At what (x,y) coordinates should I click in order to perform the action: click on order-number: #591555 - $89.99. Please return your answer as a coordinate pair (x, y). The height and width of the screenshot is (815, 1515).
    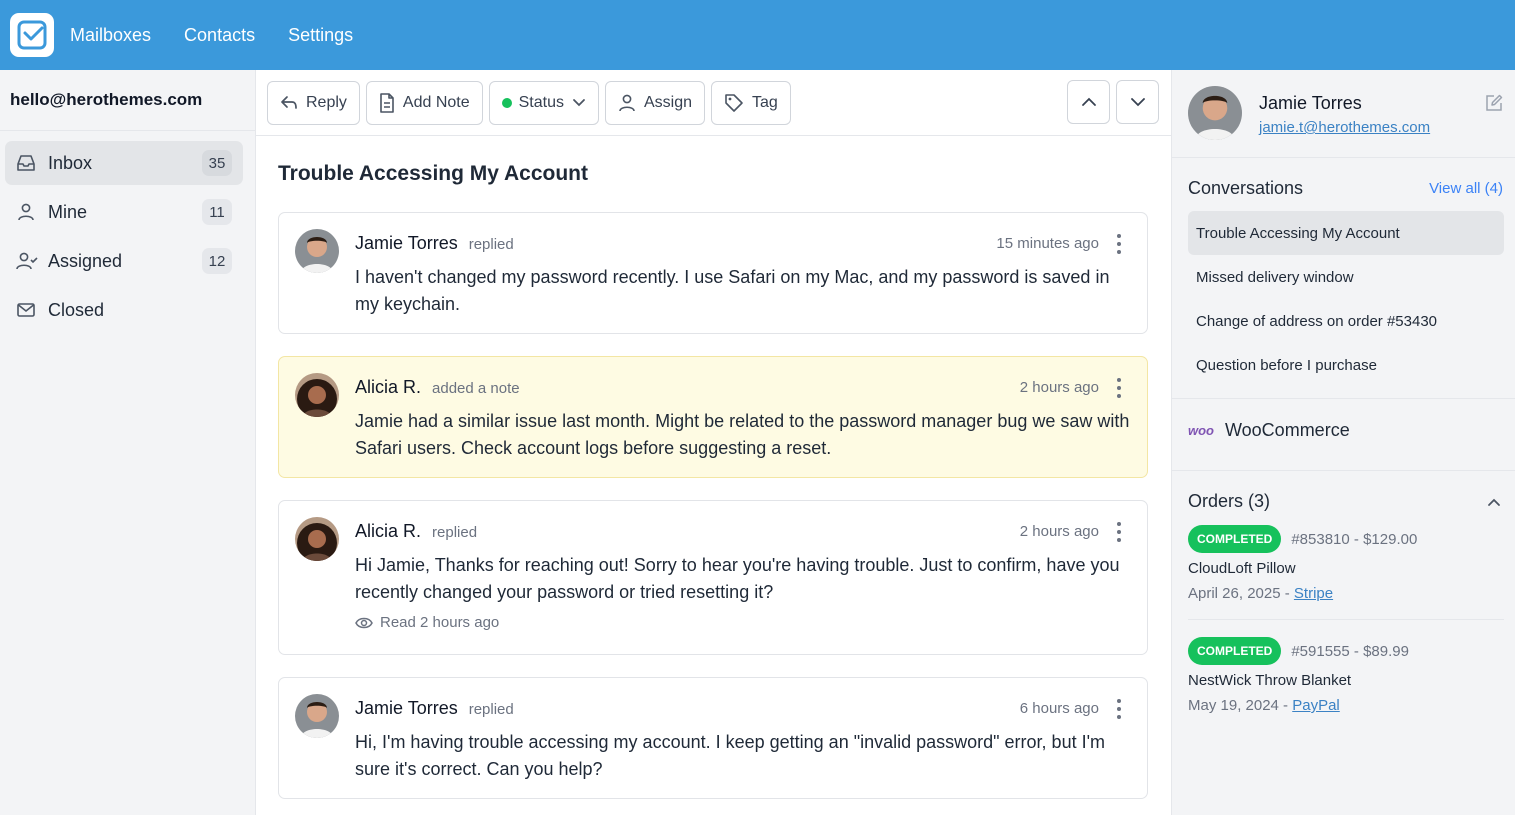
    Looking at the image, I should click on (1350, 651).